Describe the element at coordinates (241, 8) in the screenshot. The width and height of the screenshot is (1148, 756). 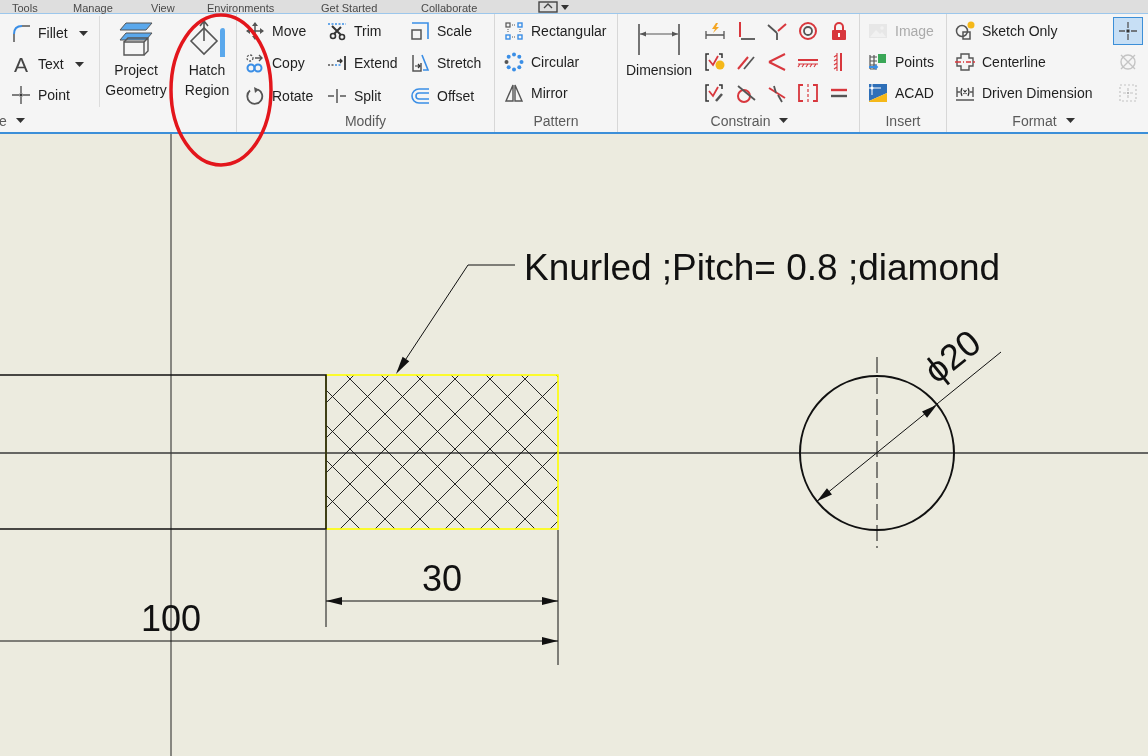
I see `menu-tab: Environments` at that location.